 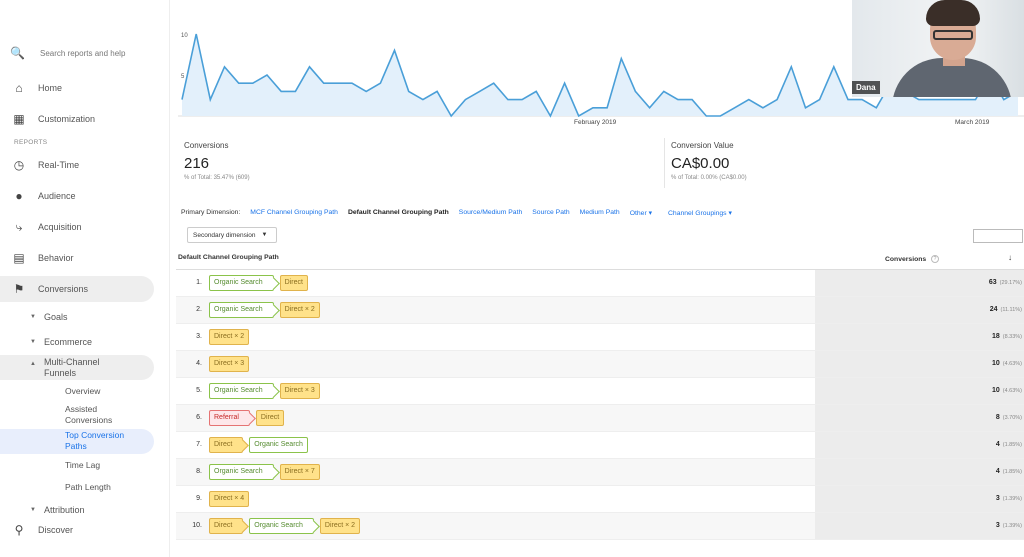 What do you see at coordinates (199, 363) in the screenshot?
I see `row-number: 4.` at bounding box center [199, 363].